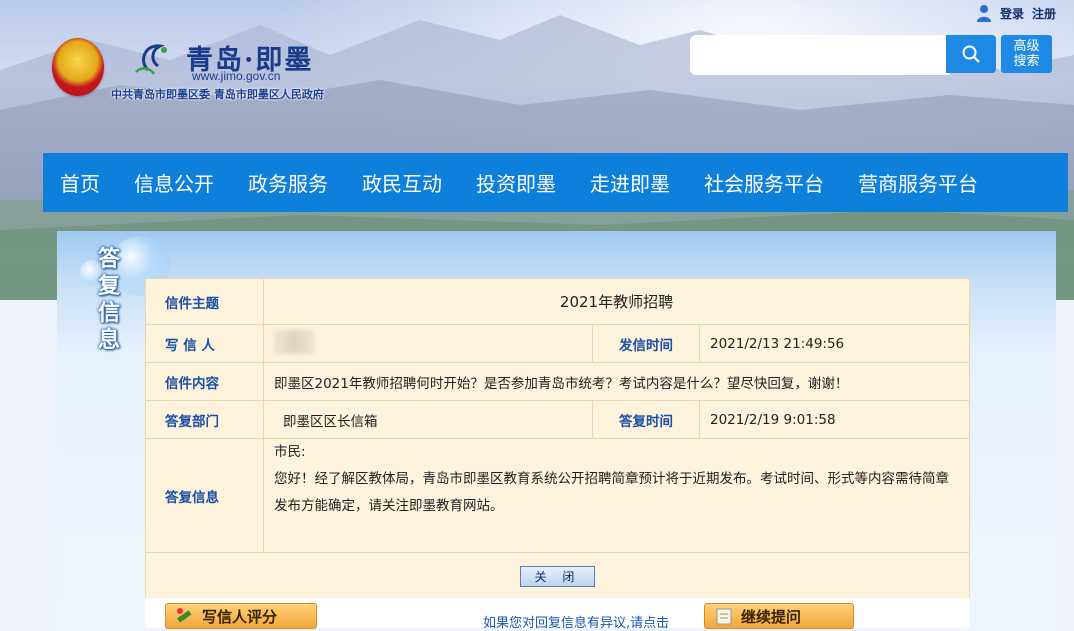 The image size is (1074, 631). I want to click on continue-ask-button: 继续提问, so click(779, 616).